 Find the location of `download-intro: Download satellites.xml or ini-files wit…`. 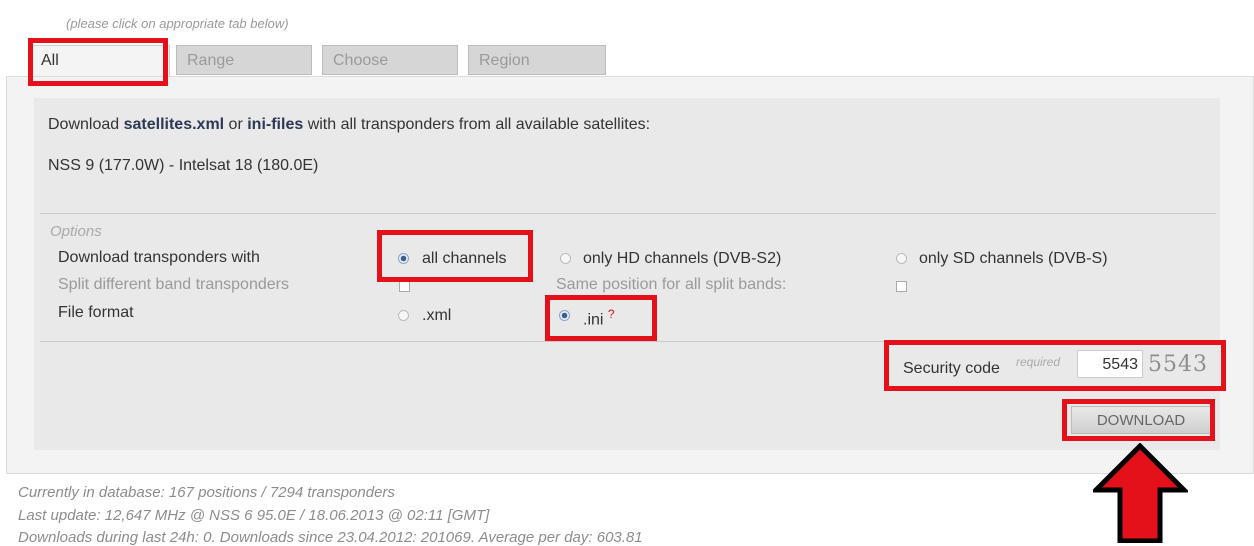

download-intro: Download satellites.xml or ini-files wit… is located at coordinates (349, 125).